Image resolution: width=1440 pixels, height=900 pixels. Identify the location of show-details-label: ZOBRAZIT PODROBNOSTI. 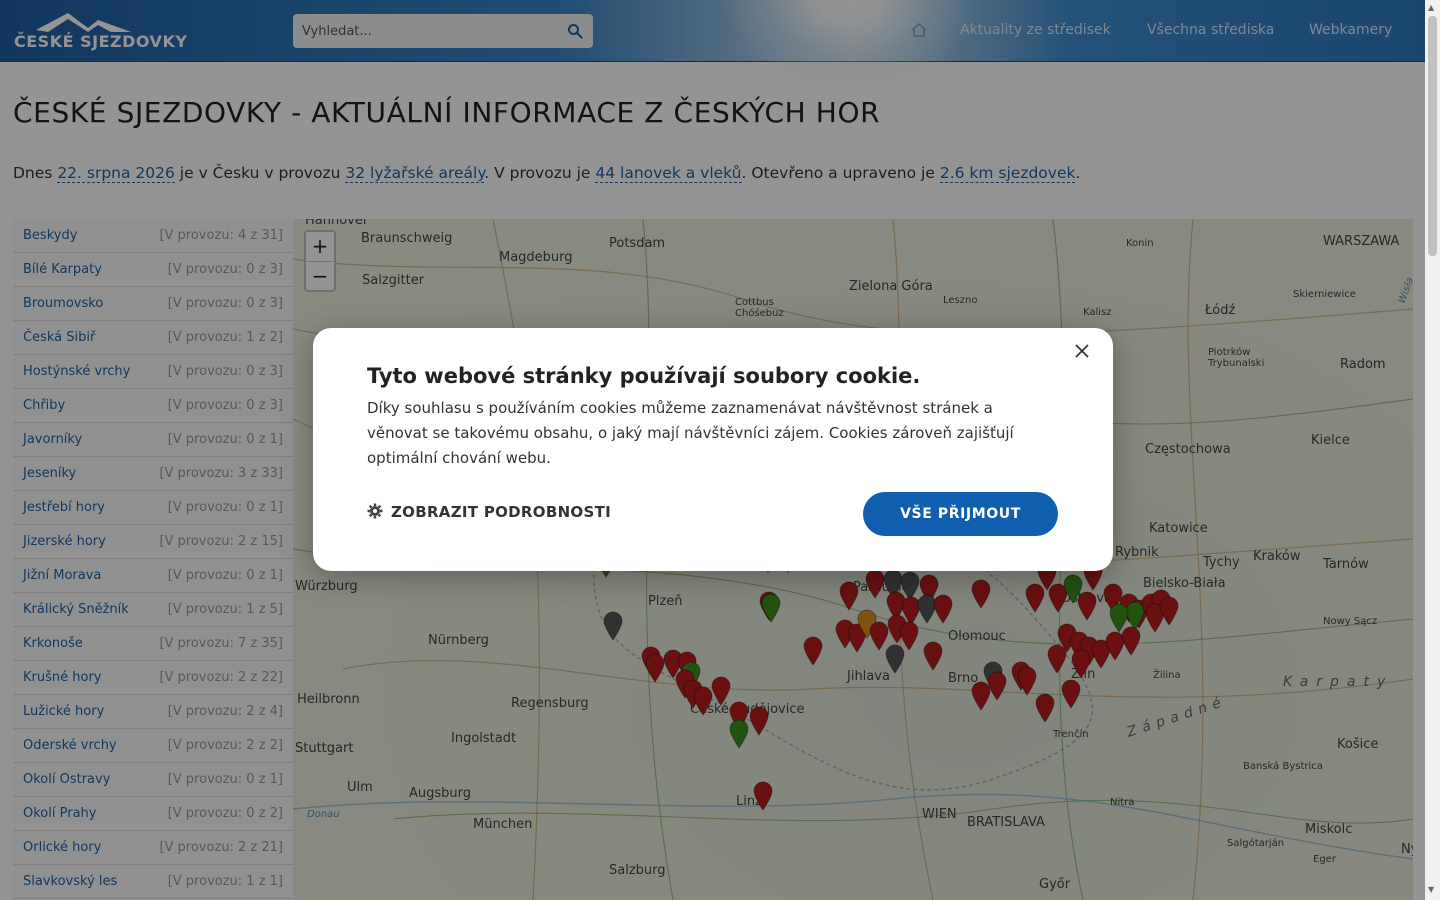
(501, 512).